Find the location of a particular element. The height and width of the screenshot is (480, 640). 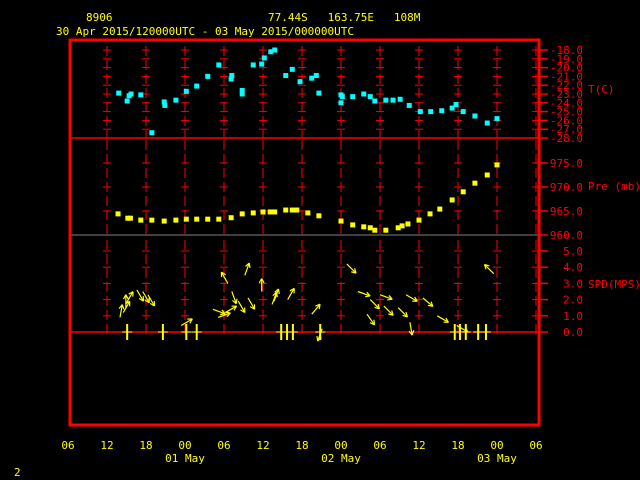

wind_speed-tick-label: 1.0 is located at coordinates (573, 316).